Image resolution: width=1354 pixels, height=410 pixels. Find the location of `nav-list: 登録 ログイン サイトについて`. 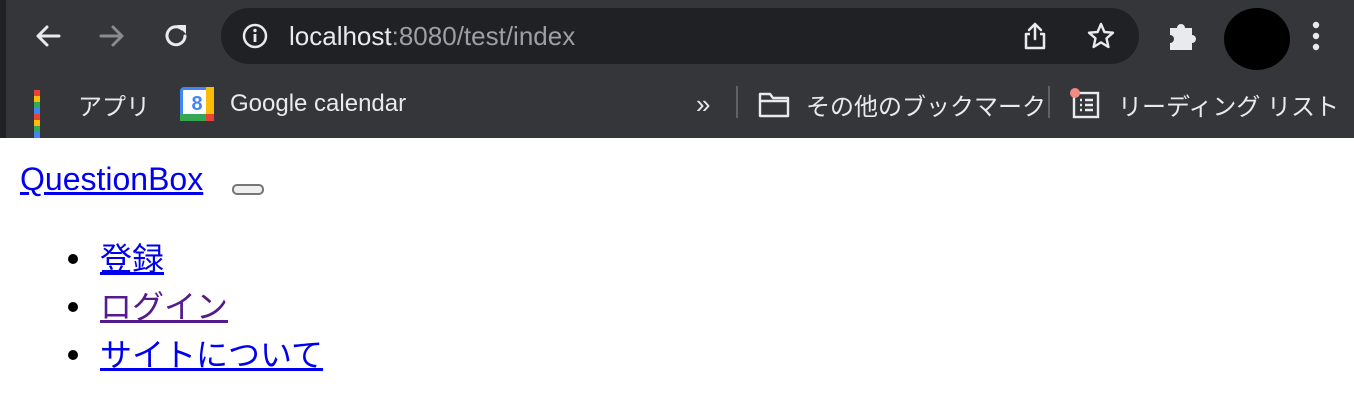

nav-list: 登録 ログイン サイトについて is located at coordinates (195, 310).